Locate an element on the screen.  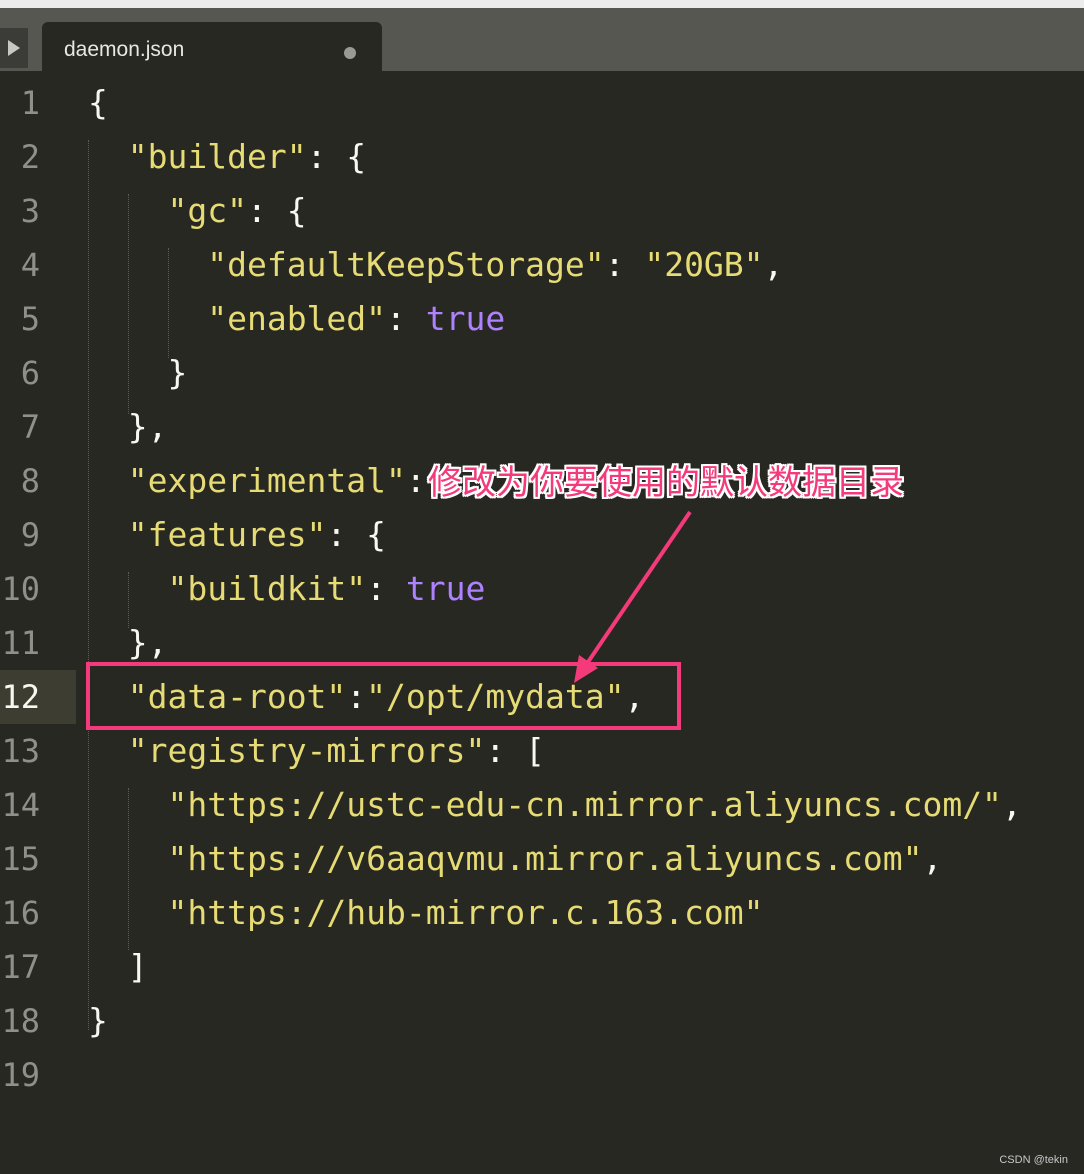
line-number: 11 is located at coordinates (20, 643).